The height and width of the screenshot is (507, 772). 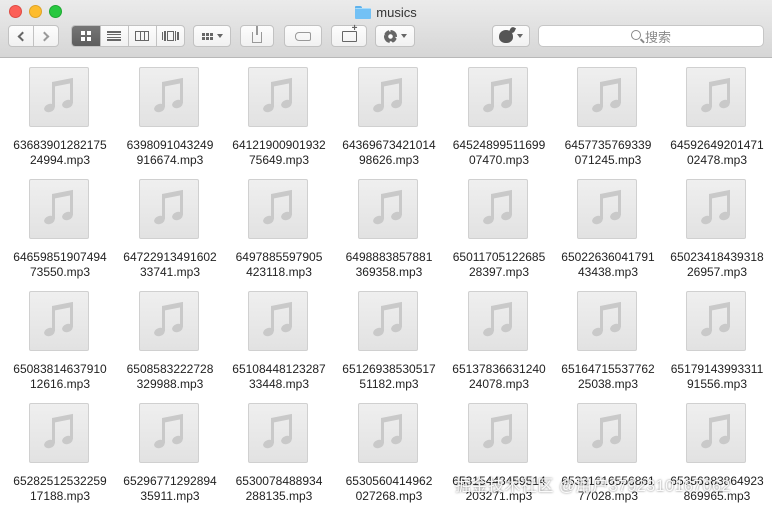 I want to click on file-item: 63683901282175 24994.mp3, so click(x=62, y=118).